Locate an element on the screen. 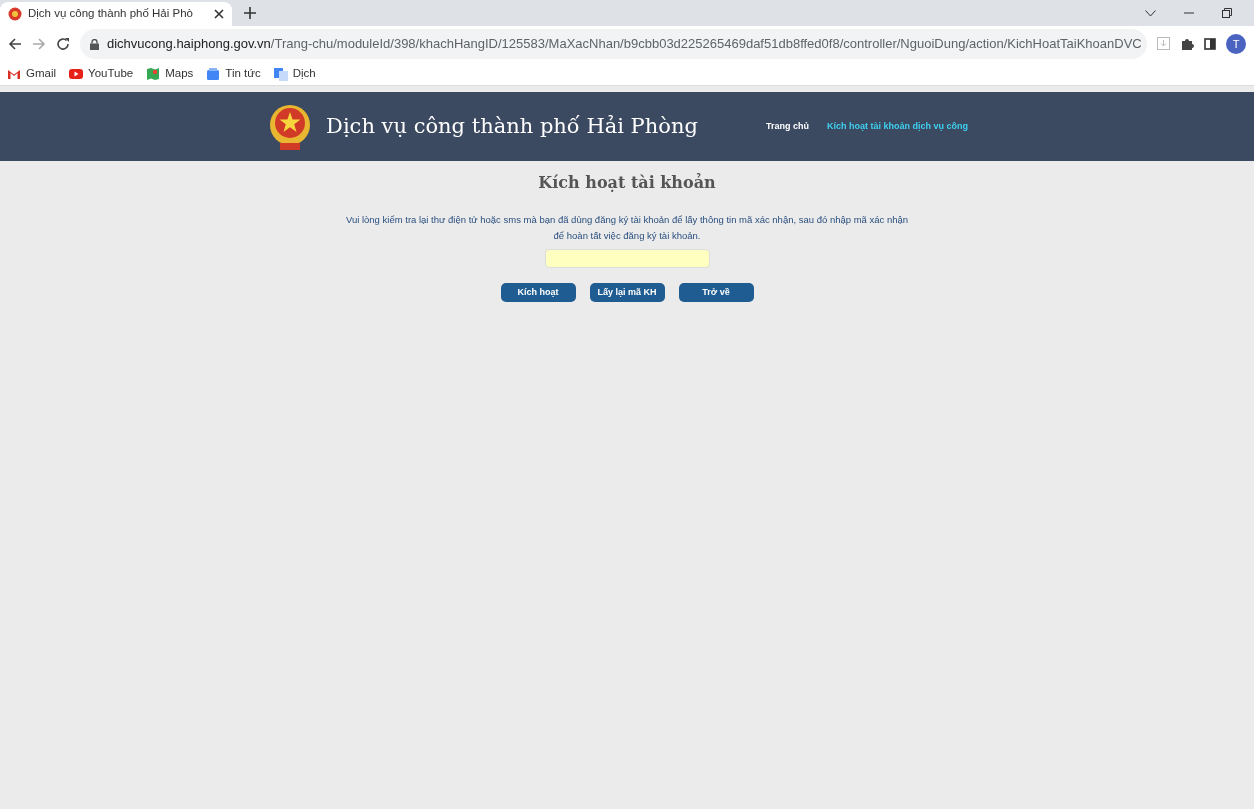 The width and height of the screenshot is (1254, 809). instruction-text: Vui lòng kiểm tra lại thư điện tử hoặc sms mà bạn đã dùng đăng ký tài khoản để lấy thông tin mã xác nhận, sau đó nhập mã xác nhận is located at coordinates (627, 220).